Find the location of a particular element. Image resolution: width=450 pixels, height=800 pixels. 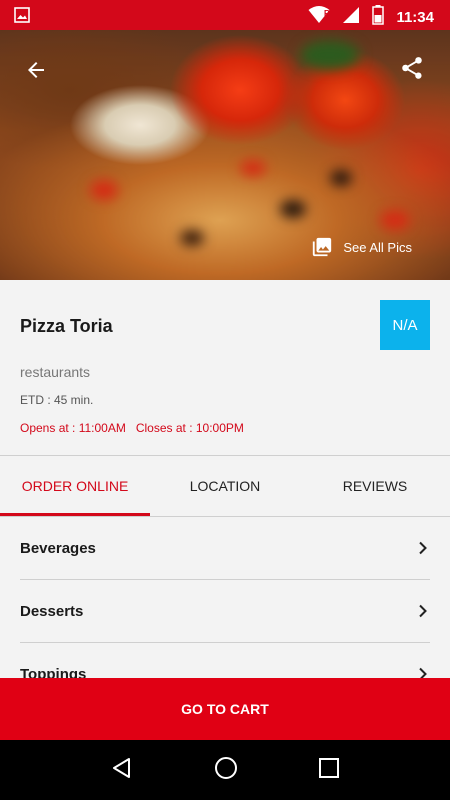

restaurant-category: restaurants is located at coordinates (55, 372).